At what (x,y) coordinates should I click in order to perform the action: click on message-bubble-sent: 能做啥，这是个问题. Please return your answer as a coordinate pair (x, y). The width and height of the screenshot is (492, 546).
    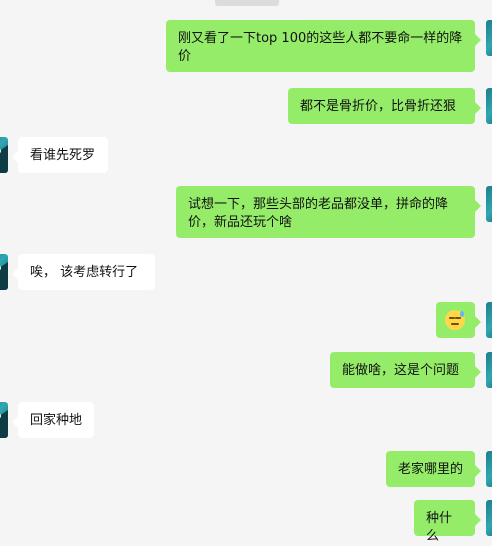
    Looking at the image, I should click on (405, 370).